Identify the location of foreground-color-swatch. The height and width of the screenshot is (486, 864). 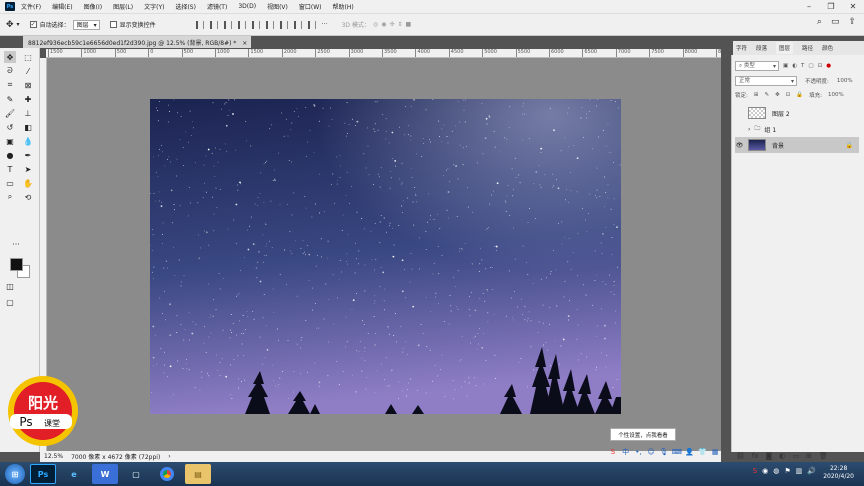
(16, 264).